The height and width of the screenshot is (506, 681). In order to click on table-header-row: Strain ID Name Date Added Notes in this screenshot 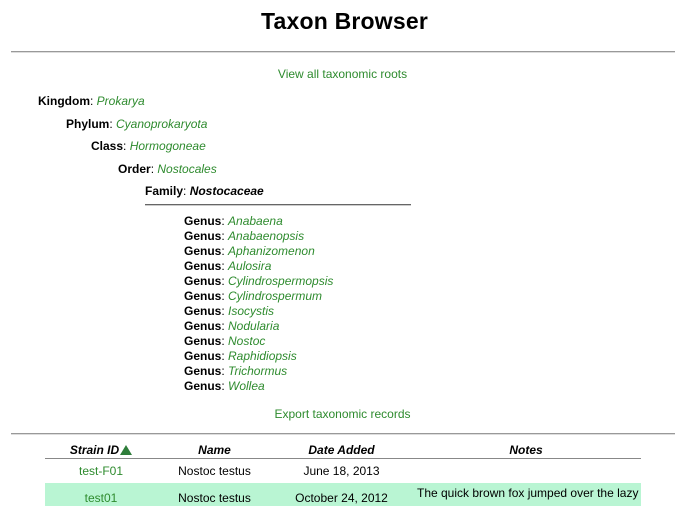, I will do `click(343, 450)`.